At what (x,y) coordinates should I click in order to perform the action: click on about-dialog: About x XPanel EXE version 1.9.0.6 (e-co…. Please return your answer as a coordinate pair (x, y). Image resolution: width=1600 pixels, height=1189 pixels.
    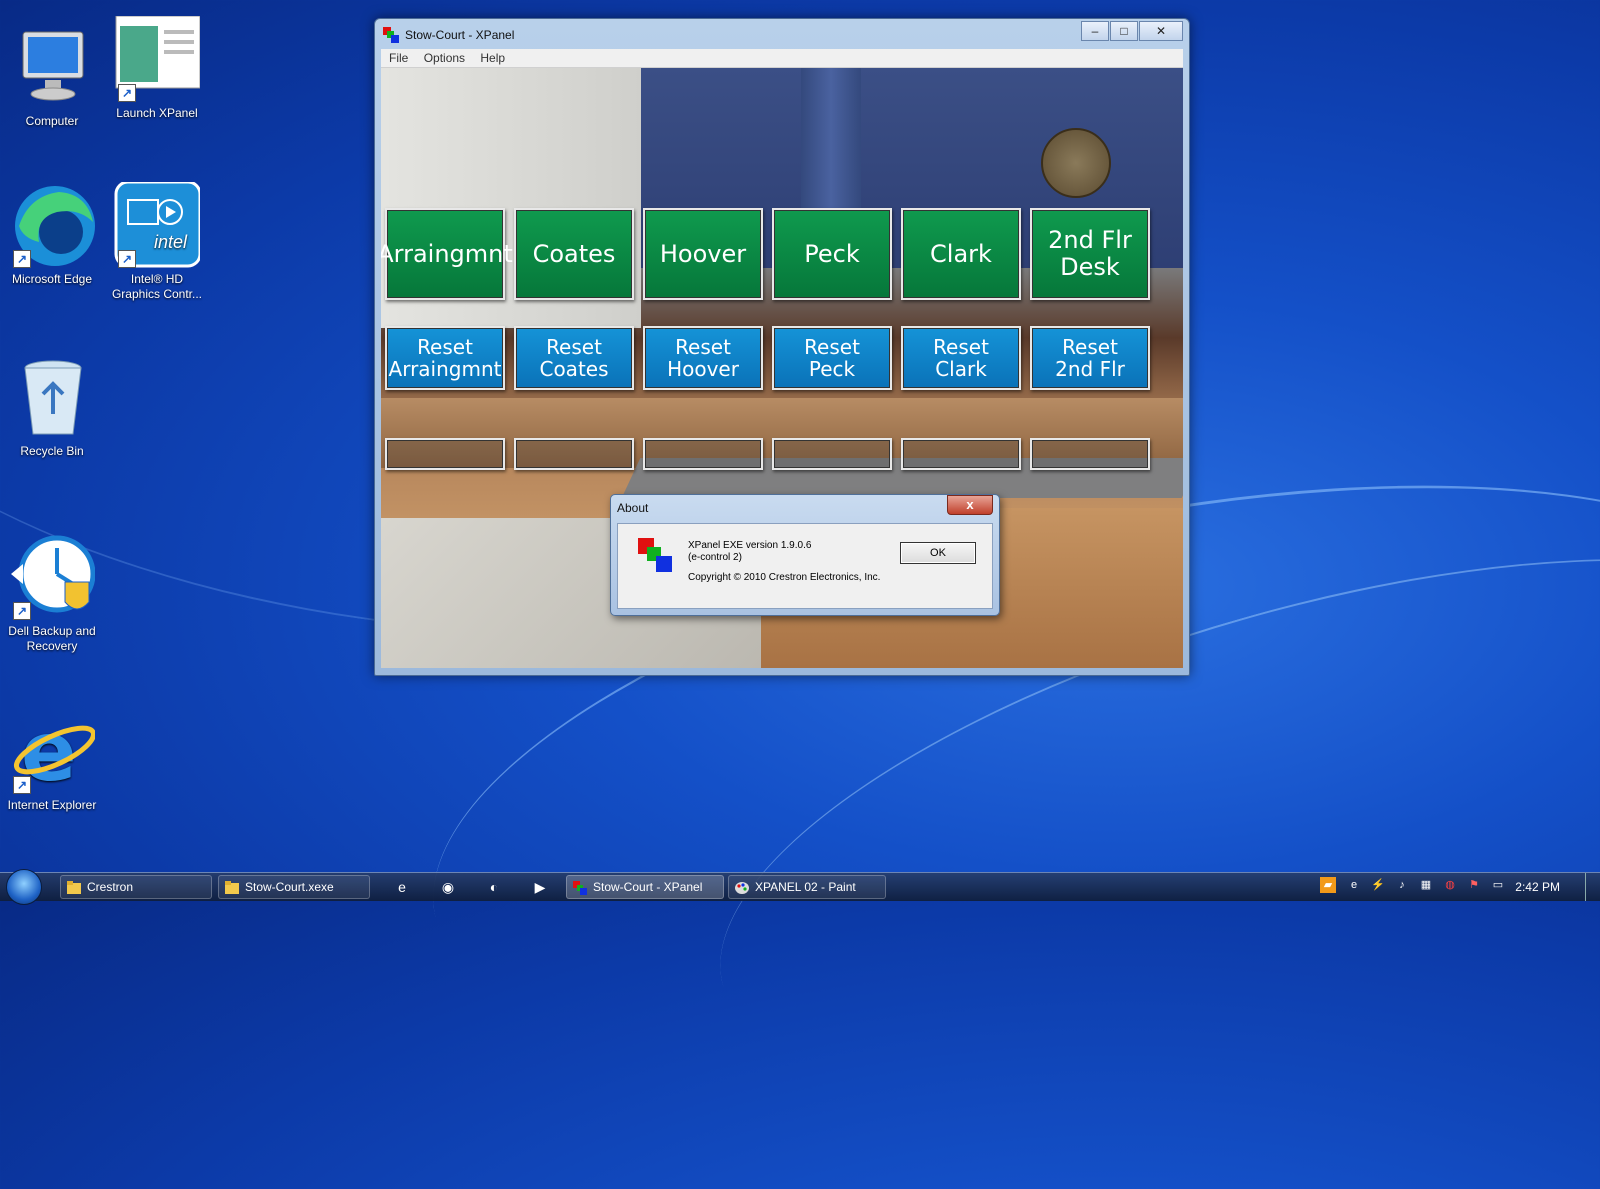
    Looking at the image, I should click on (805, 555).